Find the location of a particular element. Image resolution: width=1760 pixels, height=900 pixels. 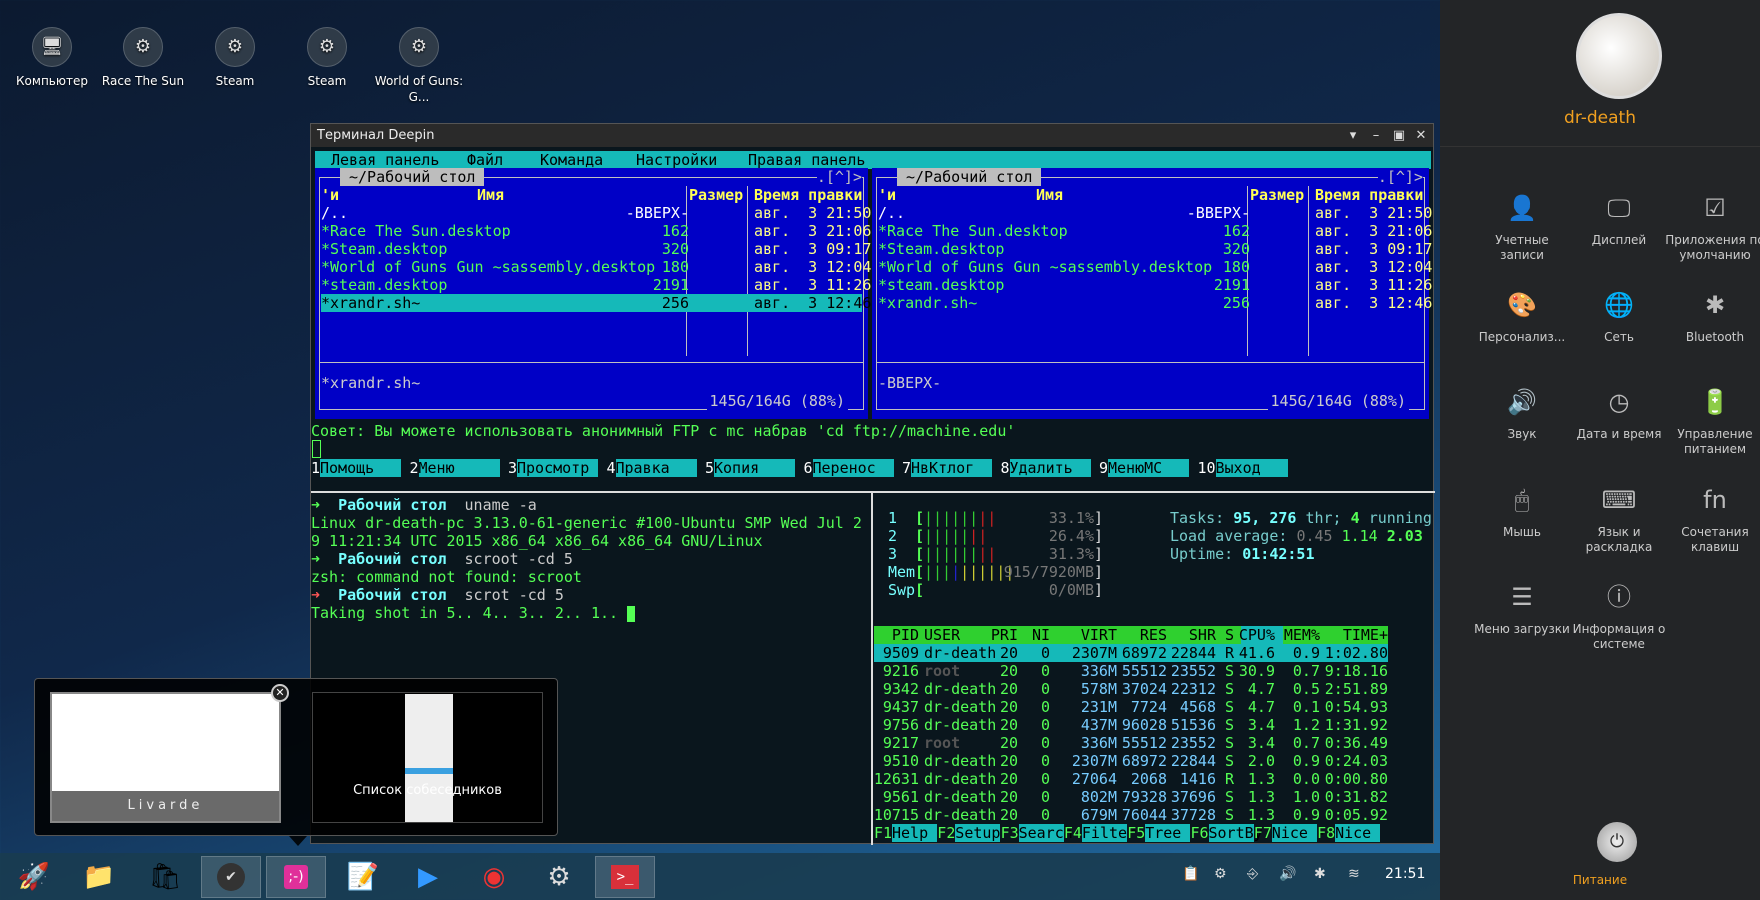

mc-menu-item: Правая панель is located at coordinates (806, 160).